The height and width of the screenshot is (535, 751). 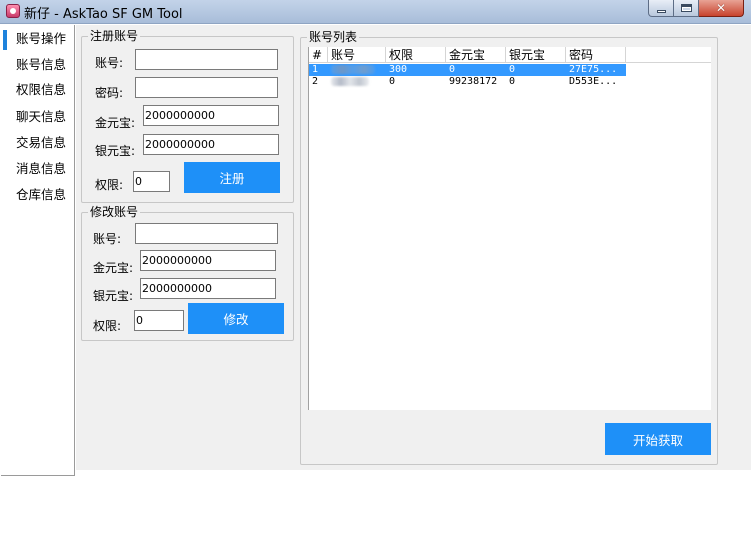 What do you see at coordinates (208, 288) in the screenshot?
I see `modify-silver-input` at bounding box center [208, 288].